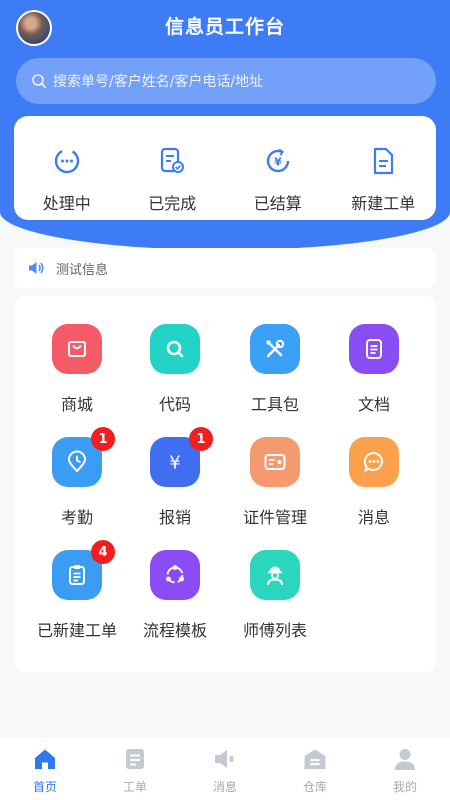  I want to click on grid-label: 流程模板, so click(174, 630).